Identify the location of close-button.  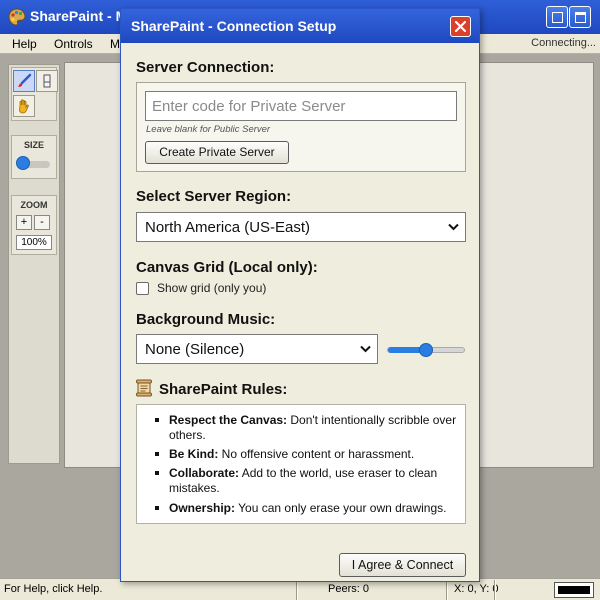
(460, 26).